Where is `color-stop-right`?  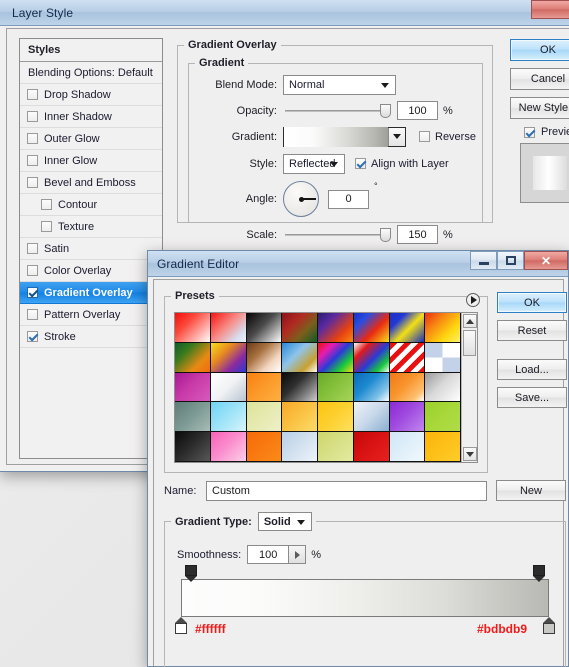 color-stop-right is located at coordinates (549, 625).